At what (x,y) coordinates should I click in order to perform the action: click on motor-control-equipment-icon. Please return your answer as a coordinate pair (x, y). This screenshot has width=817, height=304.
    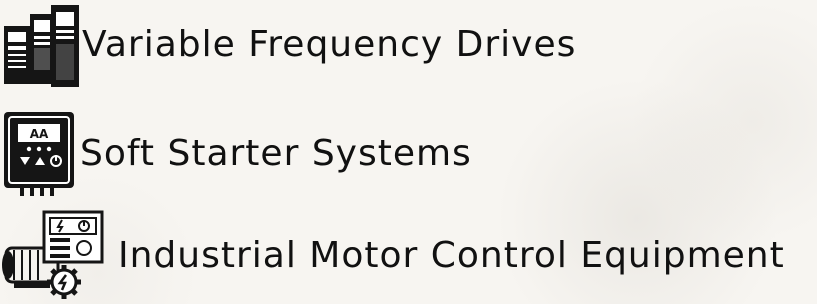
    Looking at the image, I should click on (53, 254).